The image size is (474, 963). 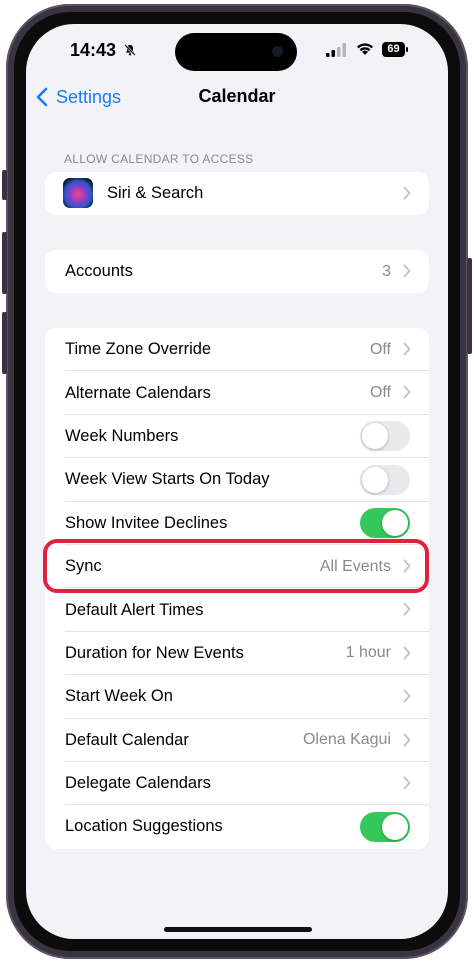 I want to click on setting-row-time-zone-override: Time Zone Override Off, so click(x=237, y=350).